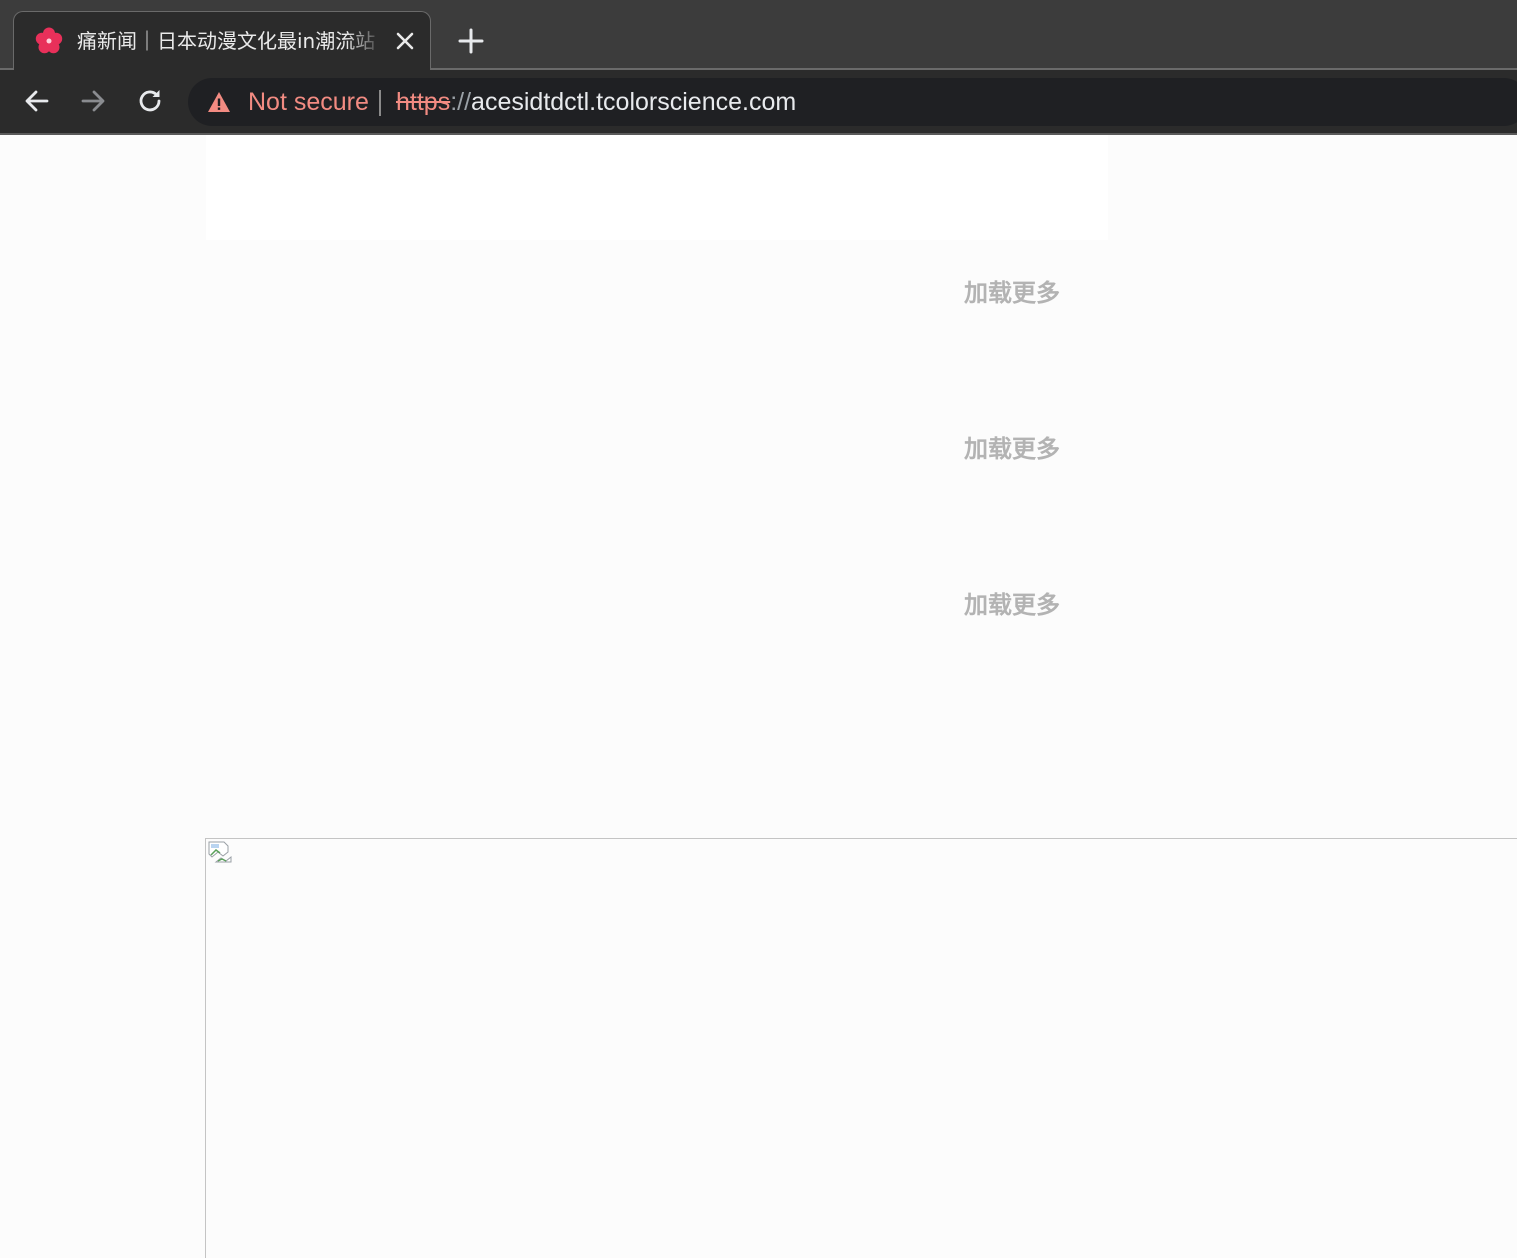 Image resolution: width=1517 pixels, height=1258 pixels. I want to click on cherry-blossom-icon, so click(49, 40).